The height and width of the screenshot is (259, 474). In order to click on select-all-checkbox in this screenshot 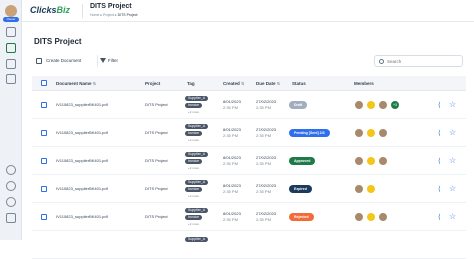, I will do `click(44, 83)`.